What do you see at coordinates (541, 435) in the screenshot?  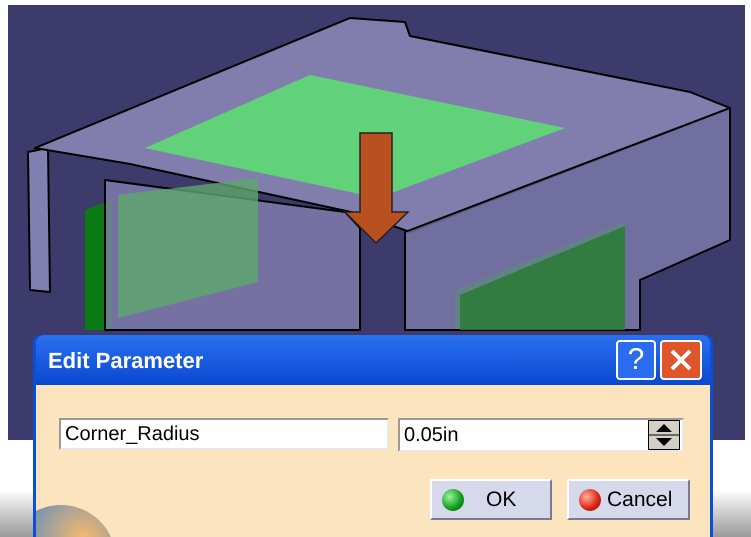 I see `value-field: 0.05in` at bounding box center [541, 435].